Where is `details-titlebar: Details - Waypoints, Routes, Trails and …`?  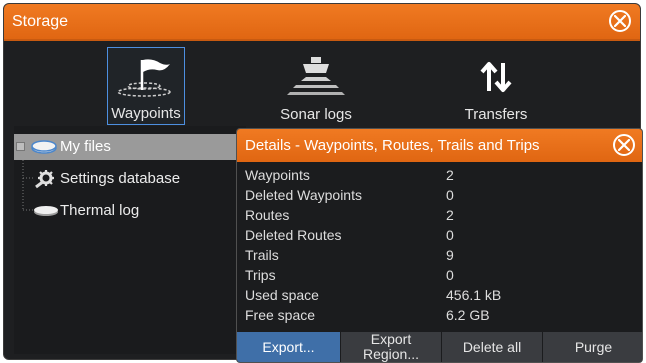 details-titlebar: Details - Waypoints, Routes, Trails and … is located at coordinates (439, 145).